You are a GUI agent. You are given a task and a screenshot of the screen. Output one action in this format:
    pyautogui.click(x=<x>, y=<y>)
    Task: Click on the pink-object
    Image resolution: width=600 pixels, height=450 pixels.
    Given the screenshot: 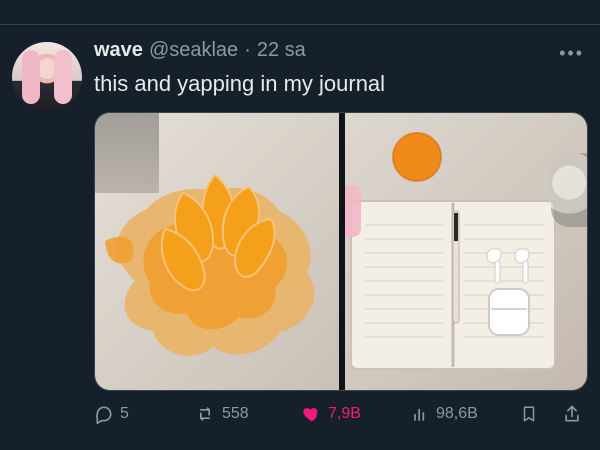 What is the action you would take?
    pyautogui.click(x=353, y=211)
    